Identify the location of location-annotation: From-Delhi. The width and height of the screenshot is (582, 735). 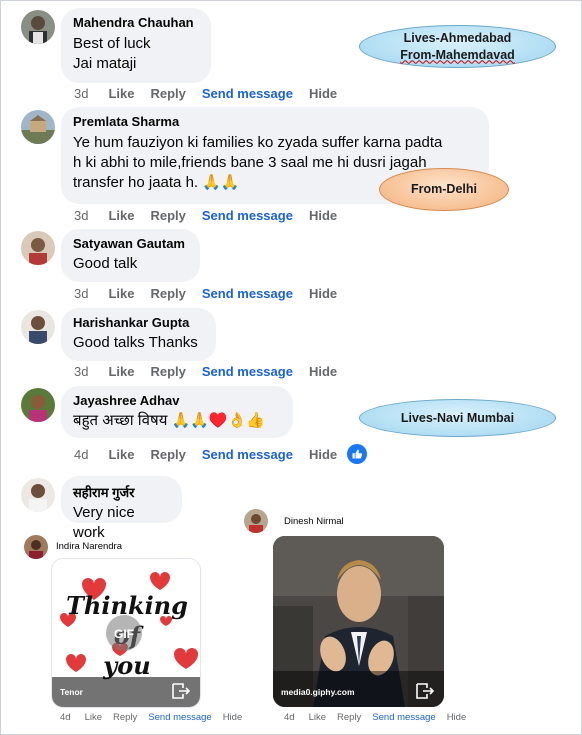
(444, 189).